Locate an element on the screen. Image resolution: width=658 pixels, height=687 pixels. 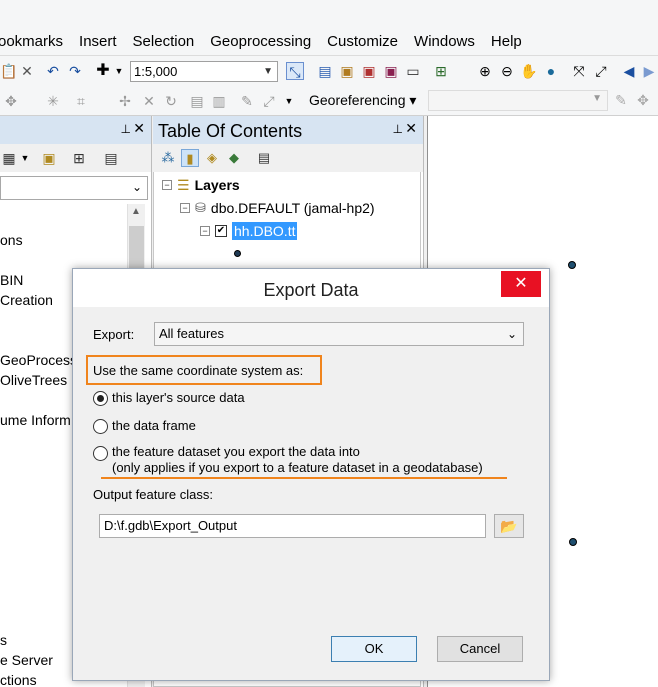
toc-options-icon: ▤ is located at coordinates (264, 158).